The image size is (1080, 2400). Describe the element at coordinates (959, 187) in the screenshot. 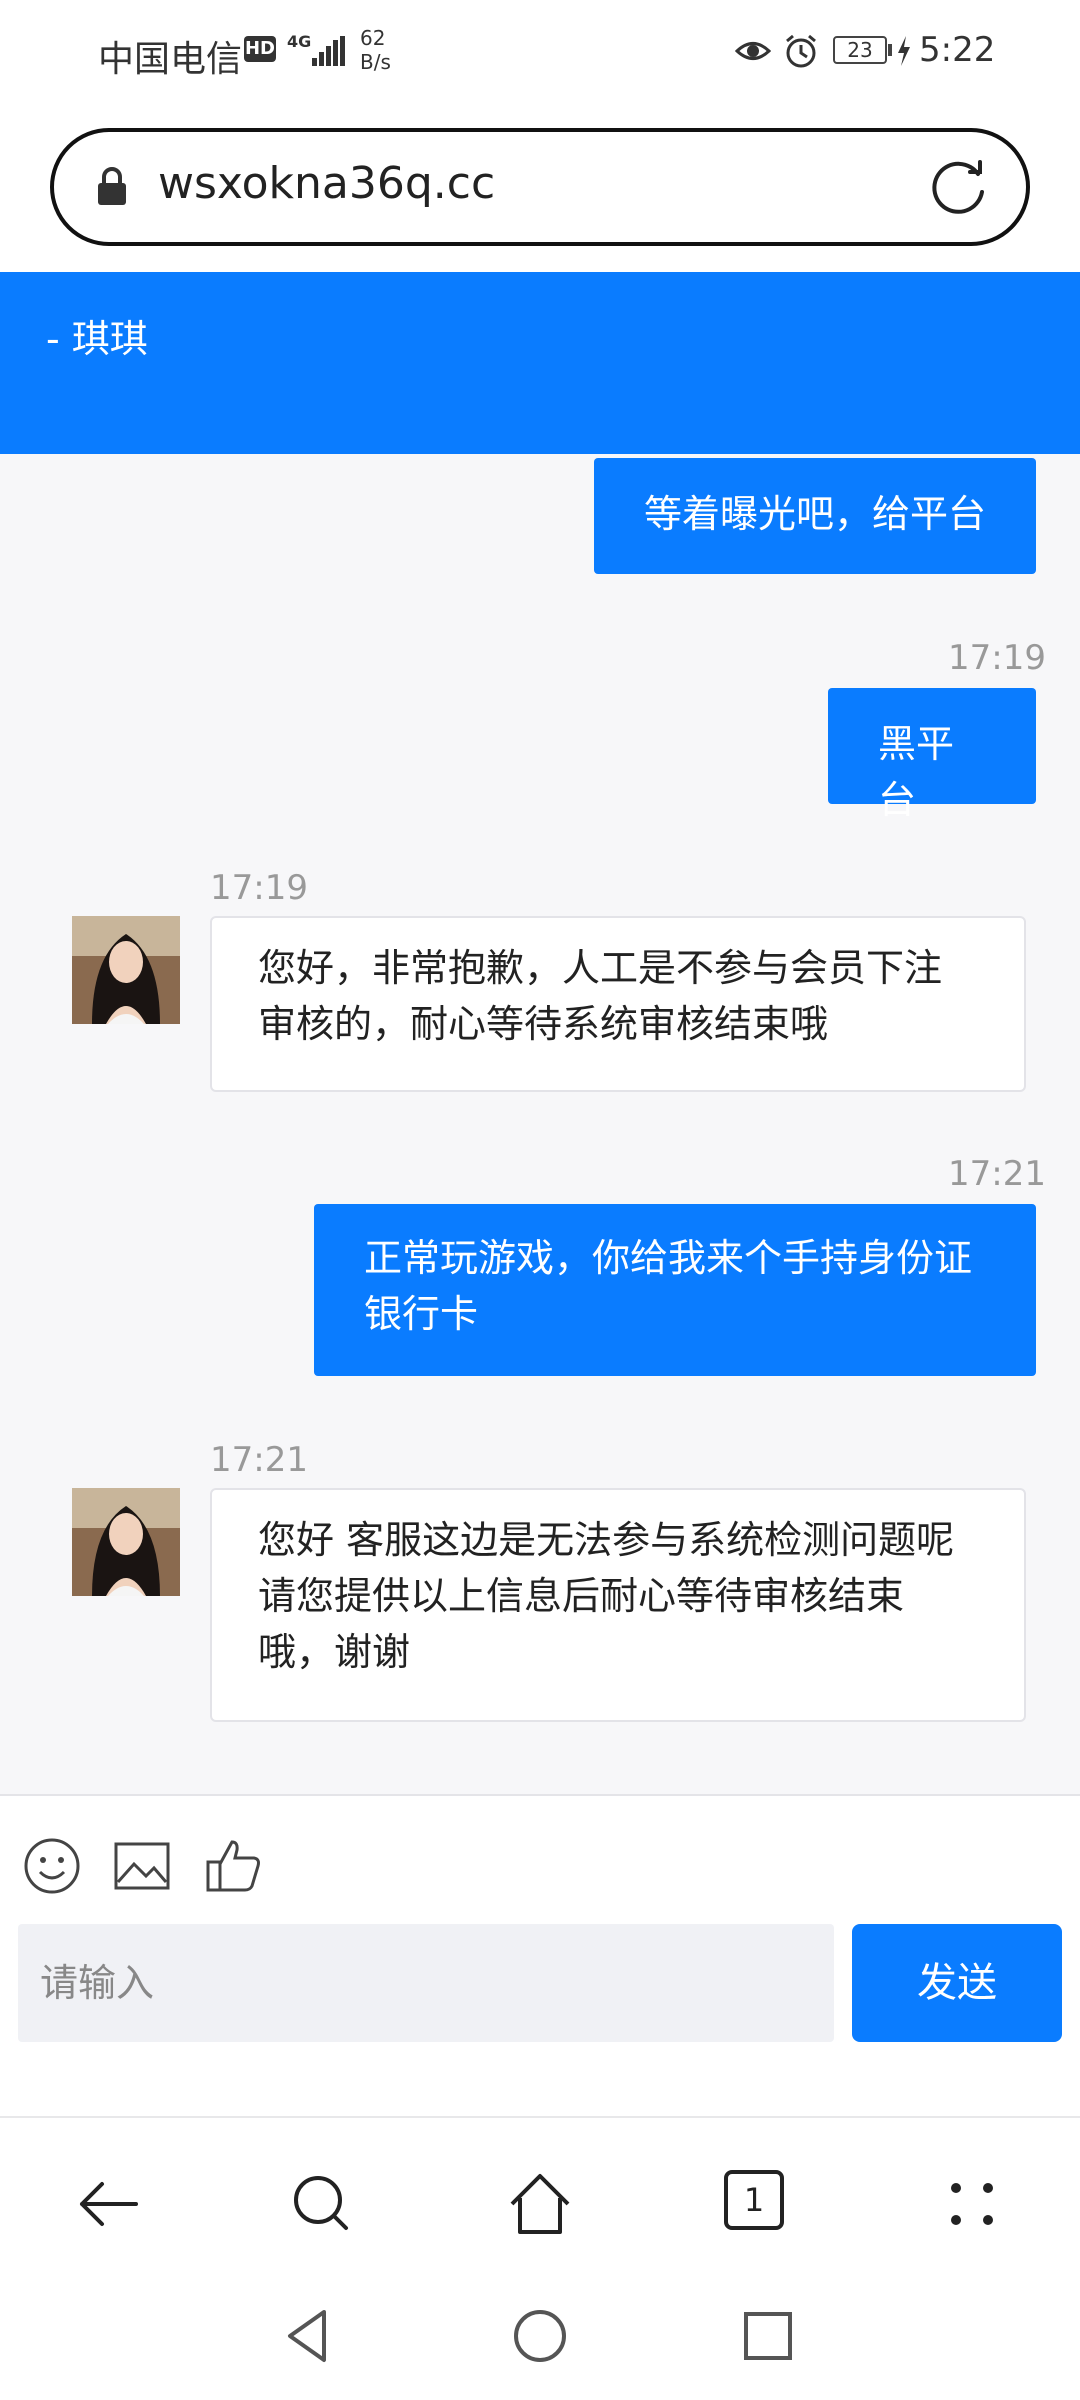

I see `reload-icon` at that location.